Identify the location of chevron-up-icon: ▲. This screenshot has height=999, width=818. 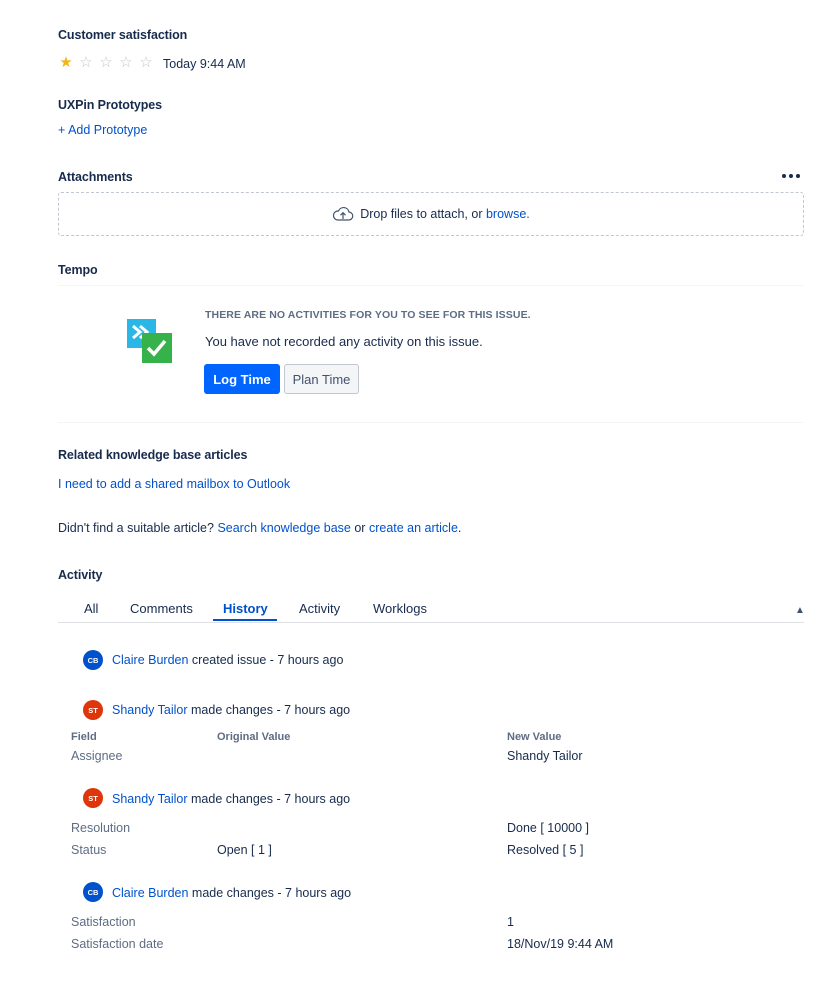
(800, 610).